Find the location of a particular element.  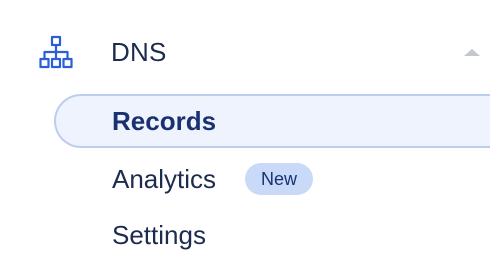

chevron-up-icon is located at coordinates (472, 52).